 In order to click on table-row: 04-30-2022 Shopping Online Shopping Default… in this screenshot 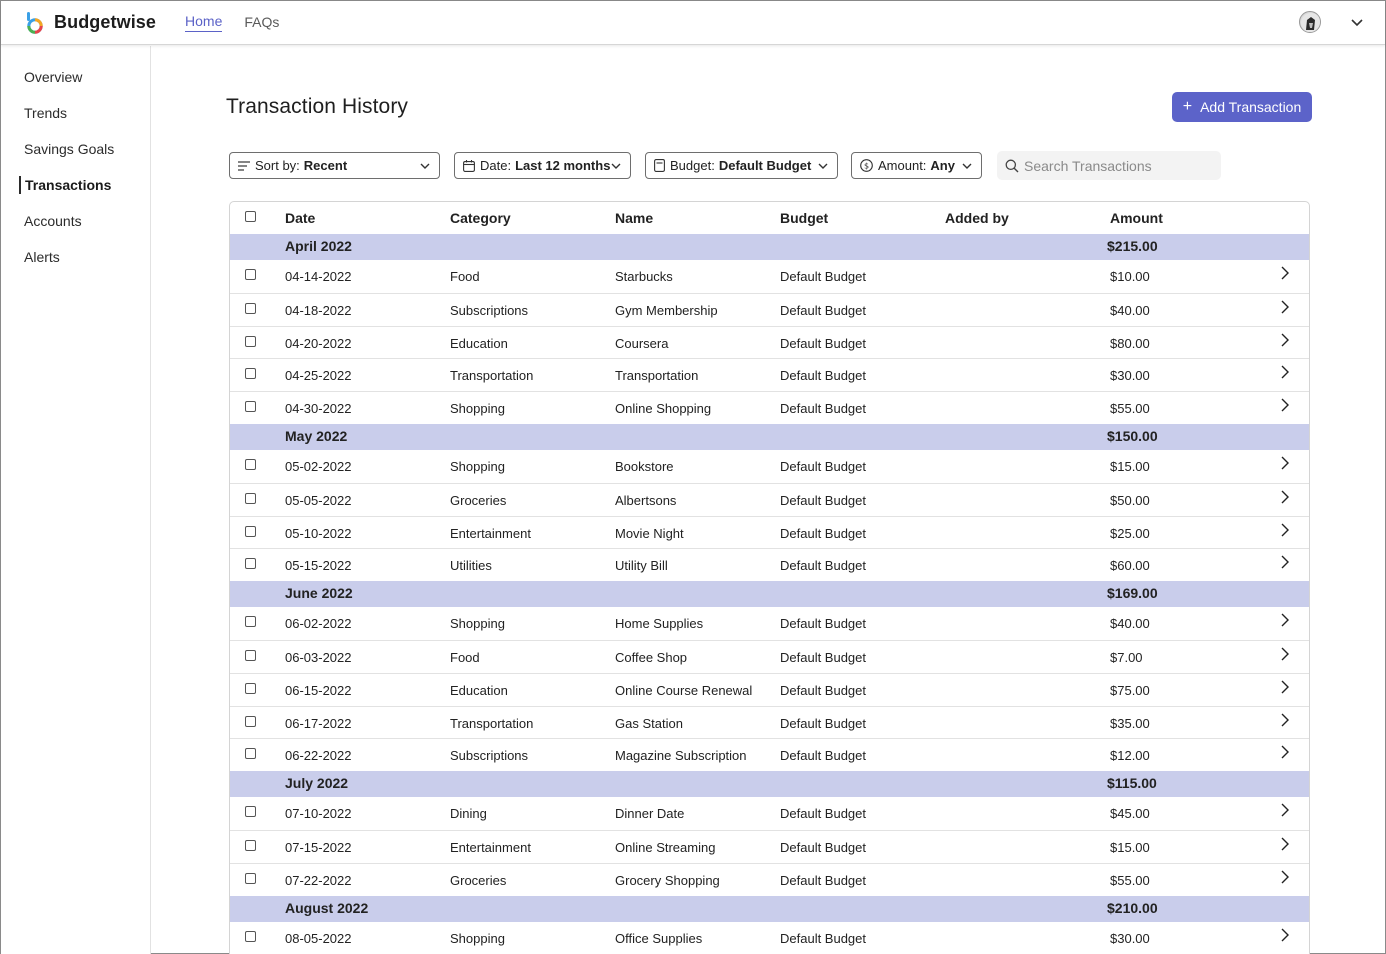, I will do `click(769, 407)`.